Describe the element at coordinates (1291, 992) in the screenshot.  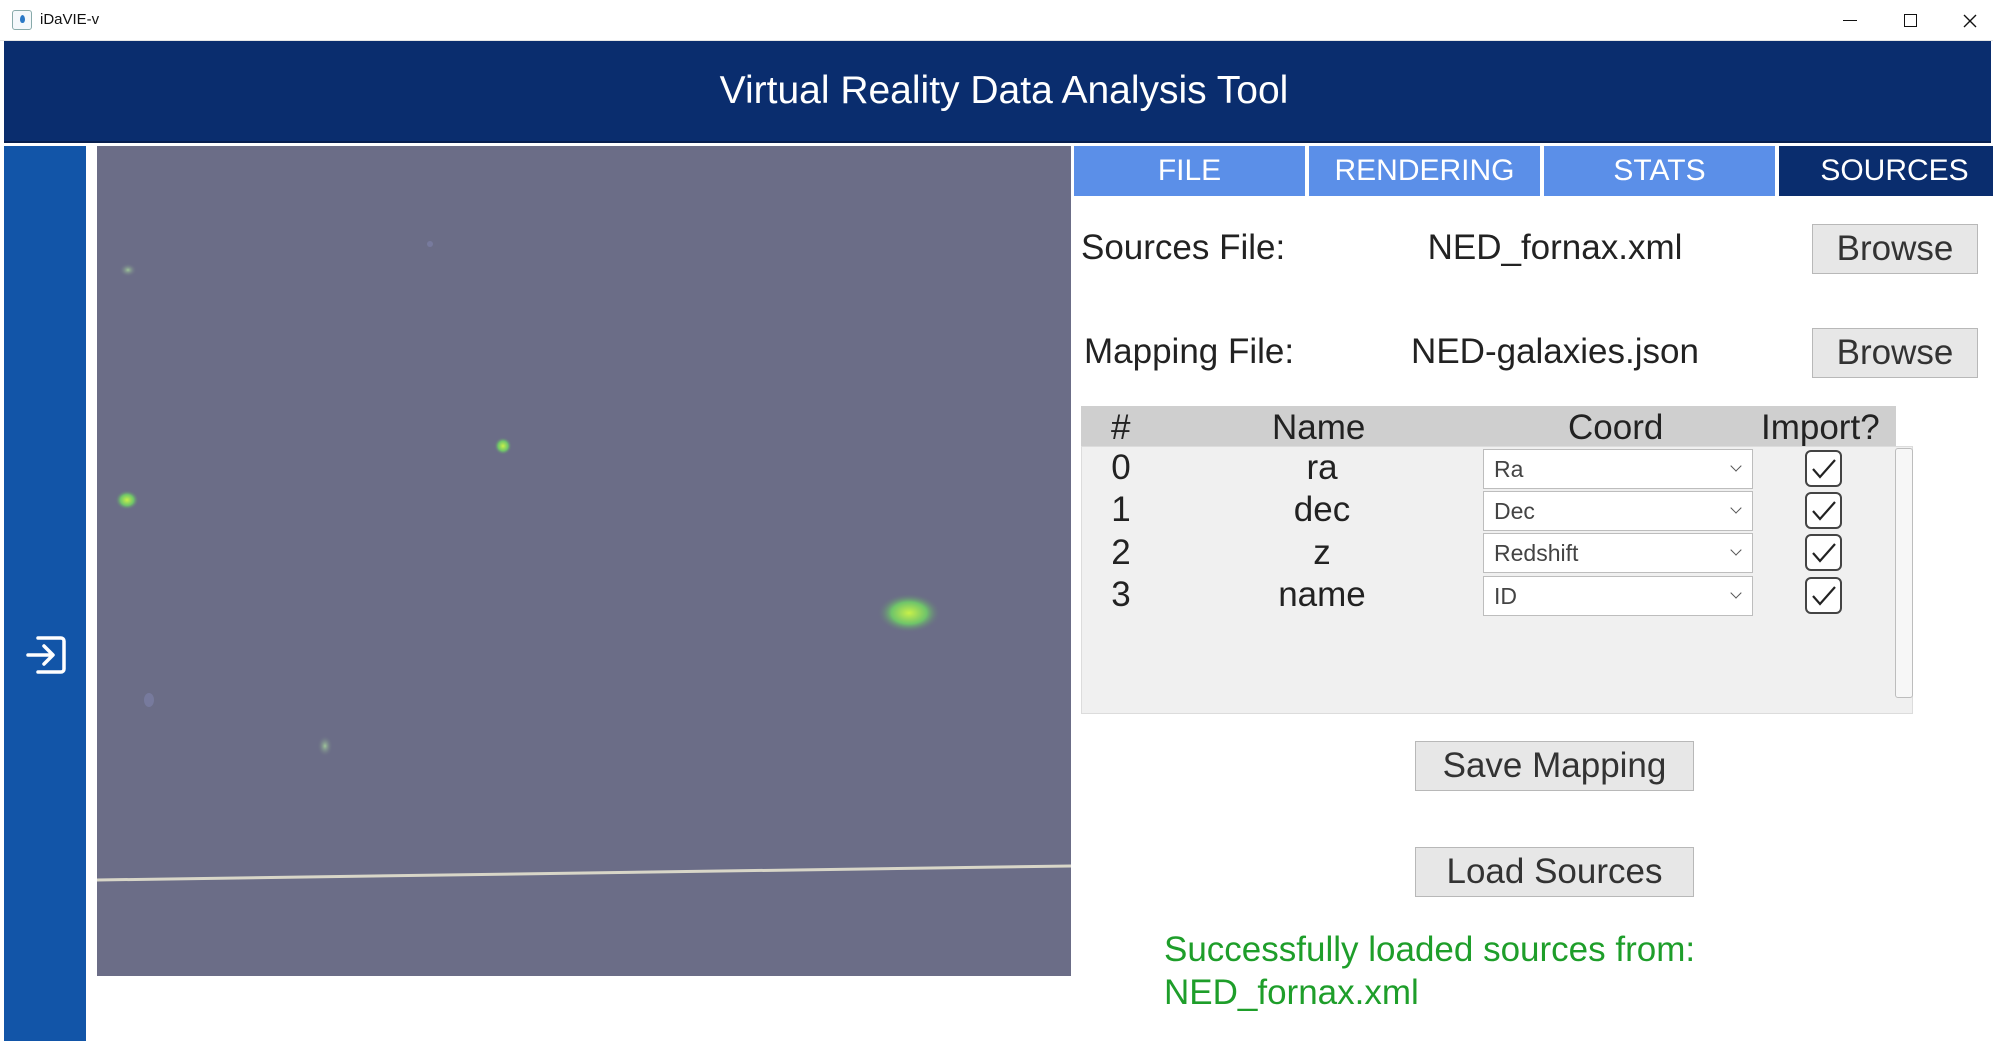
I see `status-line-2: NED_fornax.xml` at that location.